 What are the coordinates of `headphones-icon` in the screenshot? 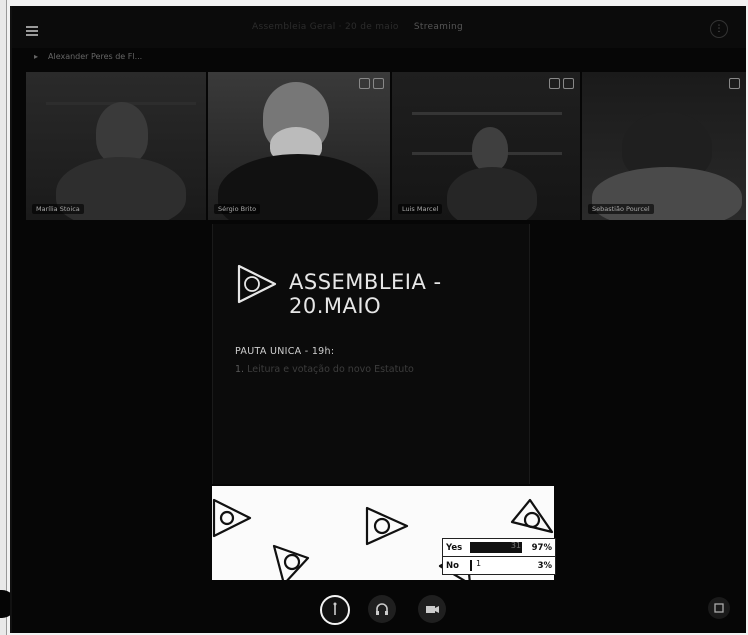 It's located at (382, 609).